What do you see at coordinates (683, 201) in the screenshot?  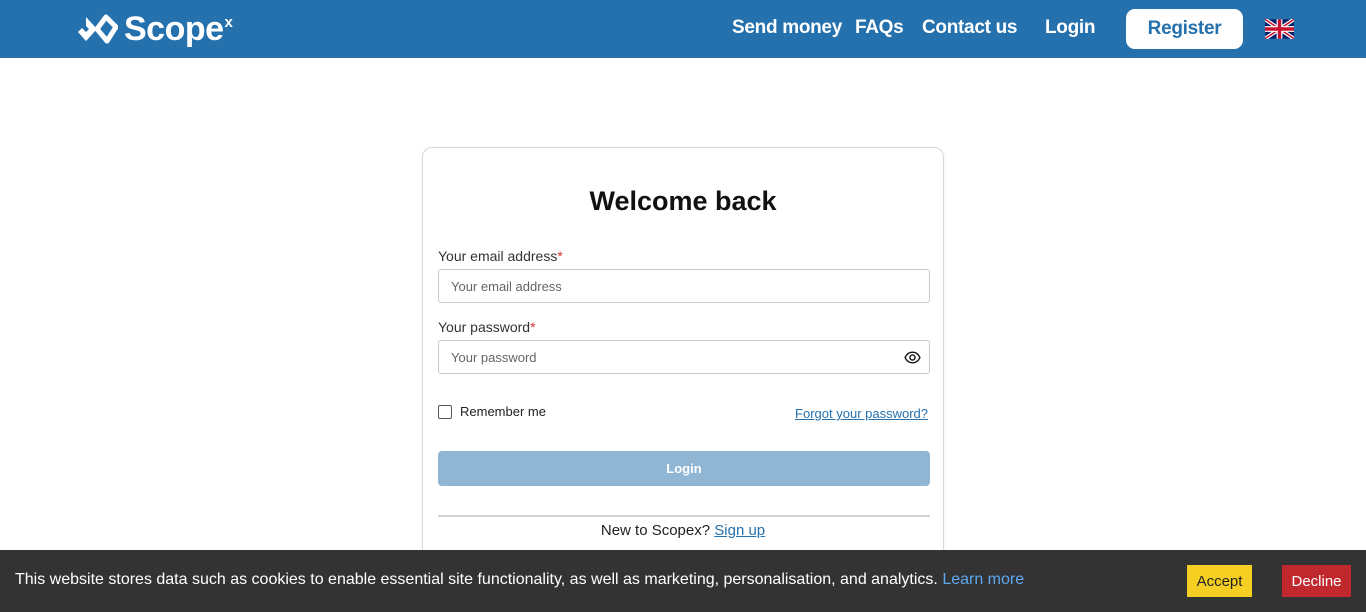 I see `page-title: Welcome back` at bounding box center [683, 201].